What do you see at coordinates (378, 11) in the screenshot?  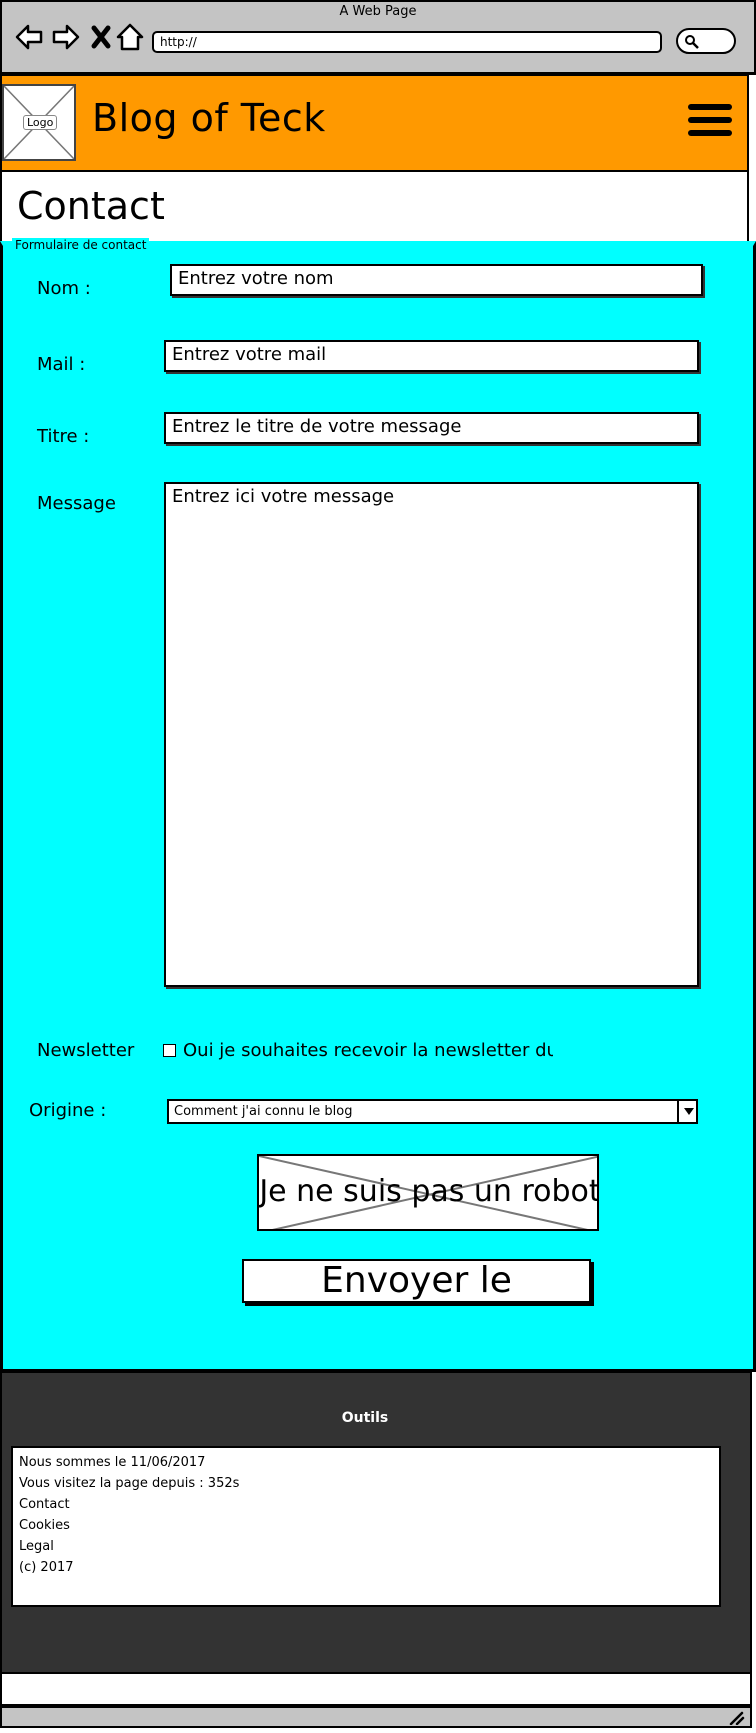 I see `window-title: A Web Page` at bounding box center [378, 11].